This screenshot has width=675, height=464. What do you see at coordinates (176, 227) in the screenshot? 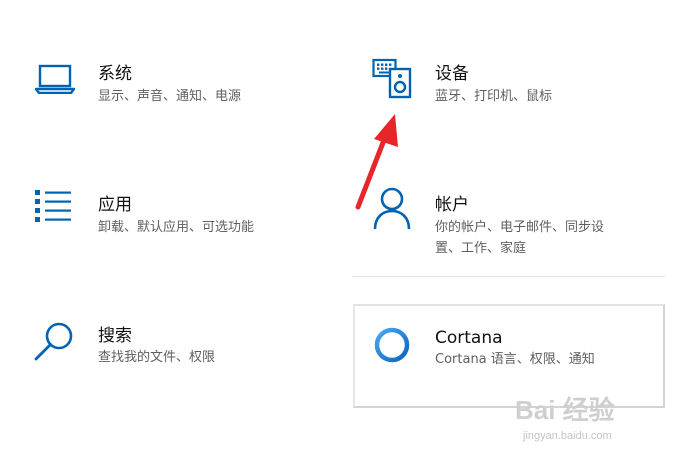
I see `tile-description: 卸载、默认应用、可选功能` at bounding box center [176, 227].